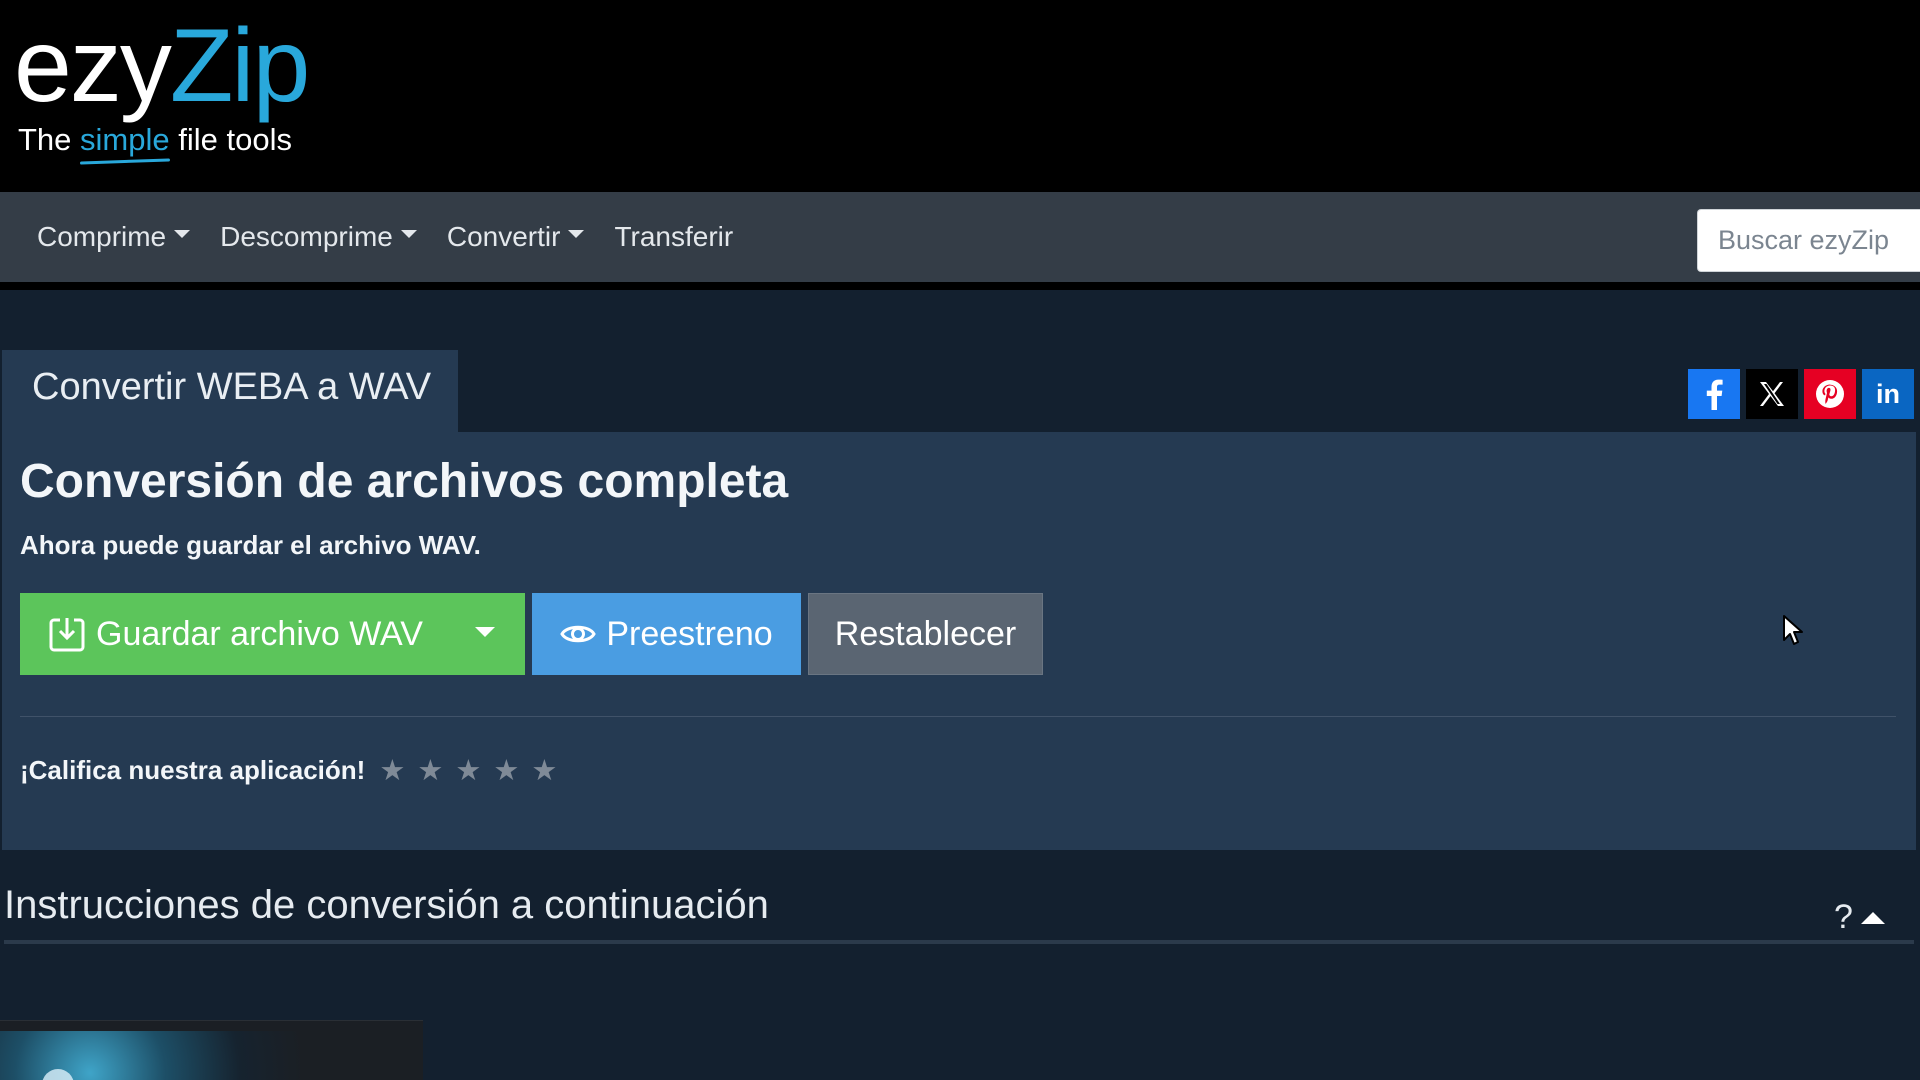 The height and width of the screenshot is (1080, 1920). I want to click on reset-button: Restablecer, so click(925, 634).